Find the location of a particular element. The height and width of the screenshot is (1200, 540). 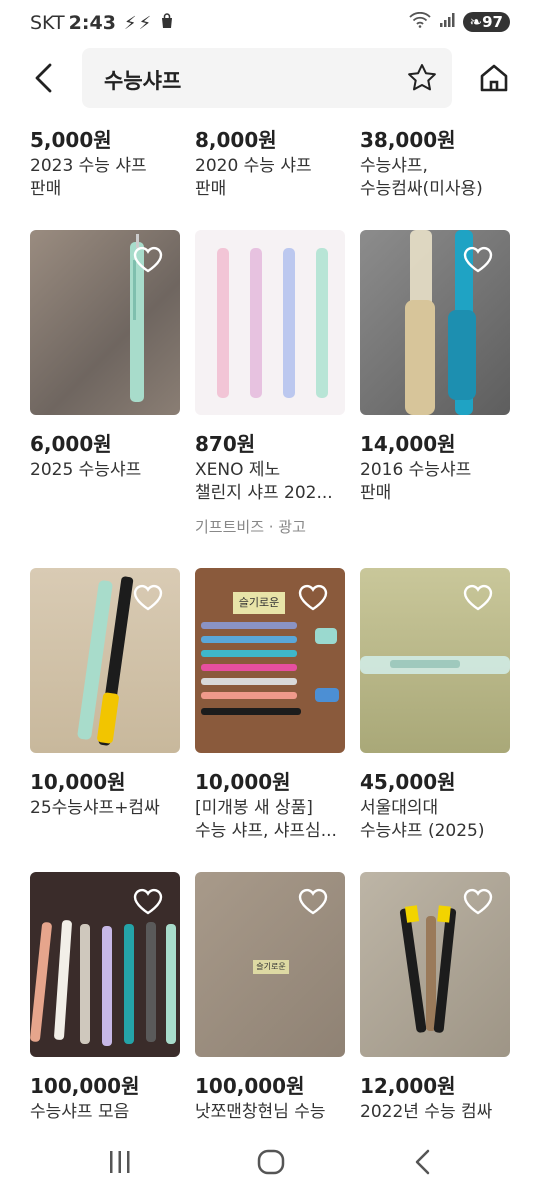

home-button-icon is located at coordinates (271, 1164).